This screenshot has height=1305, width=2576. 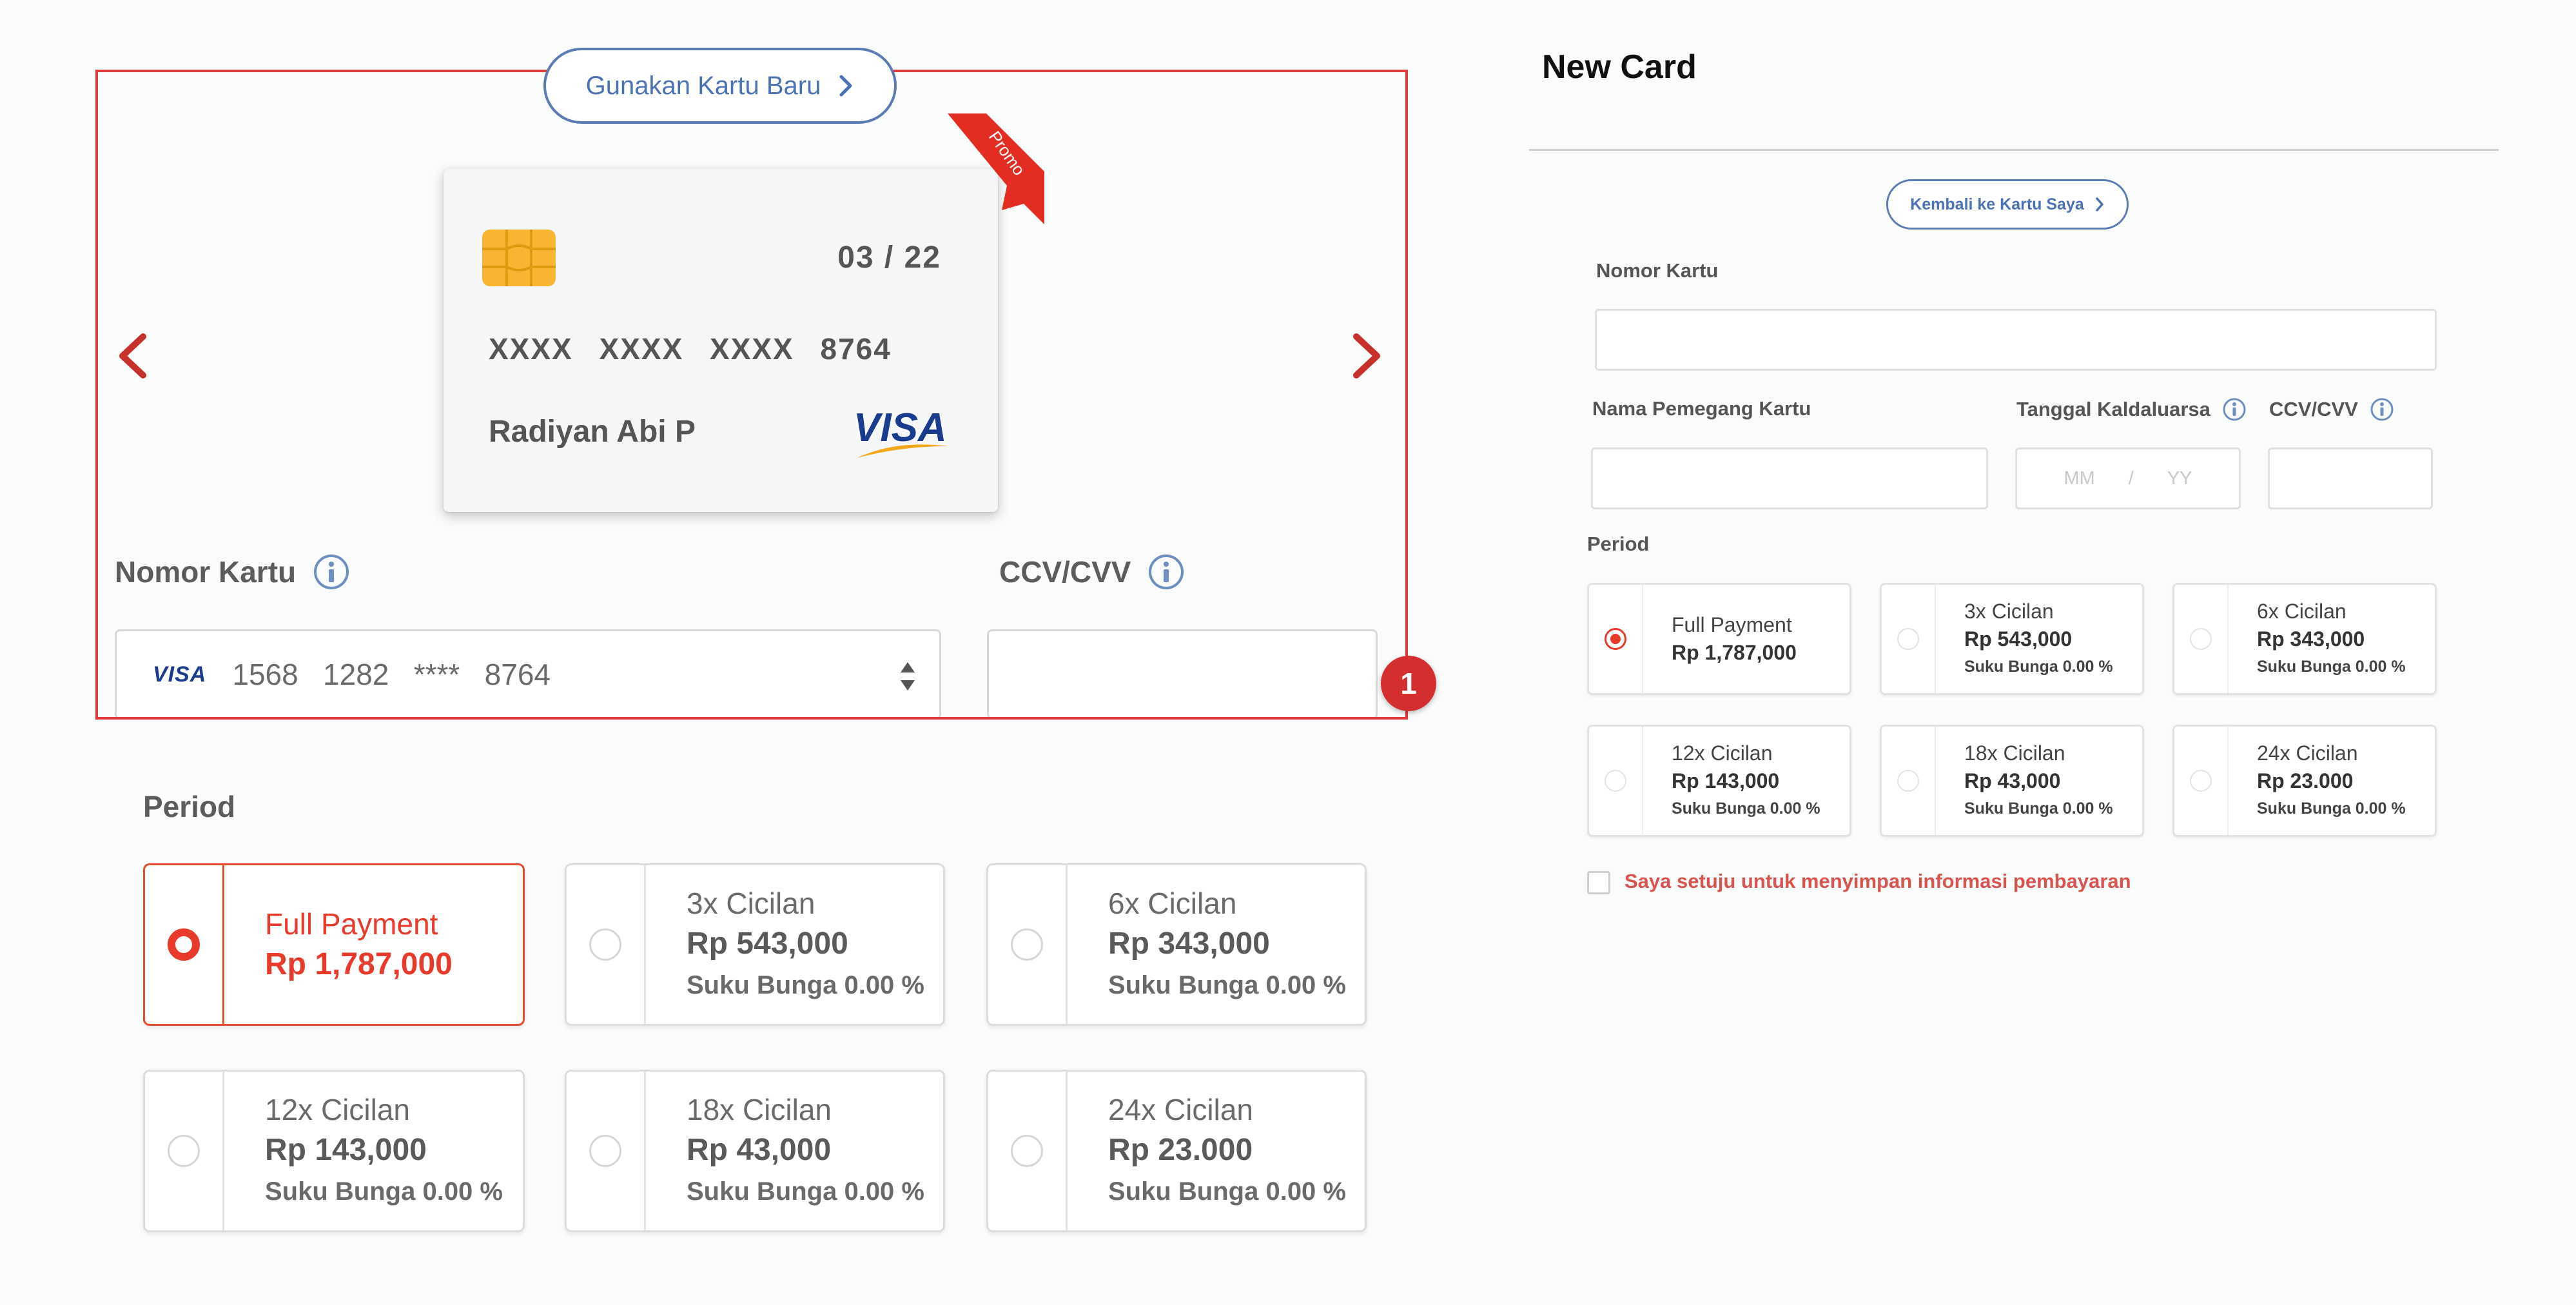 What do you see at coordinates (1598, 882) in the screenshot?
I see `save-consent-checkbox` at bounding box center [1598, 882].